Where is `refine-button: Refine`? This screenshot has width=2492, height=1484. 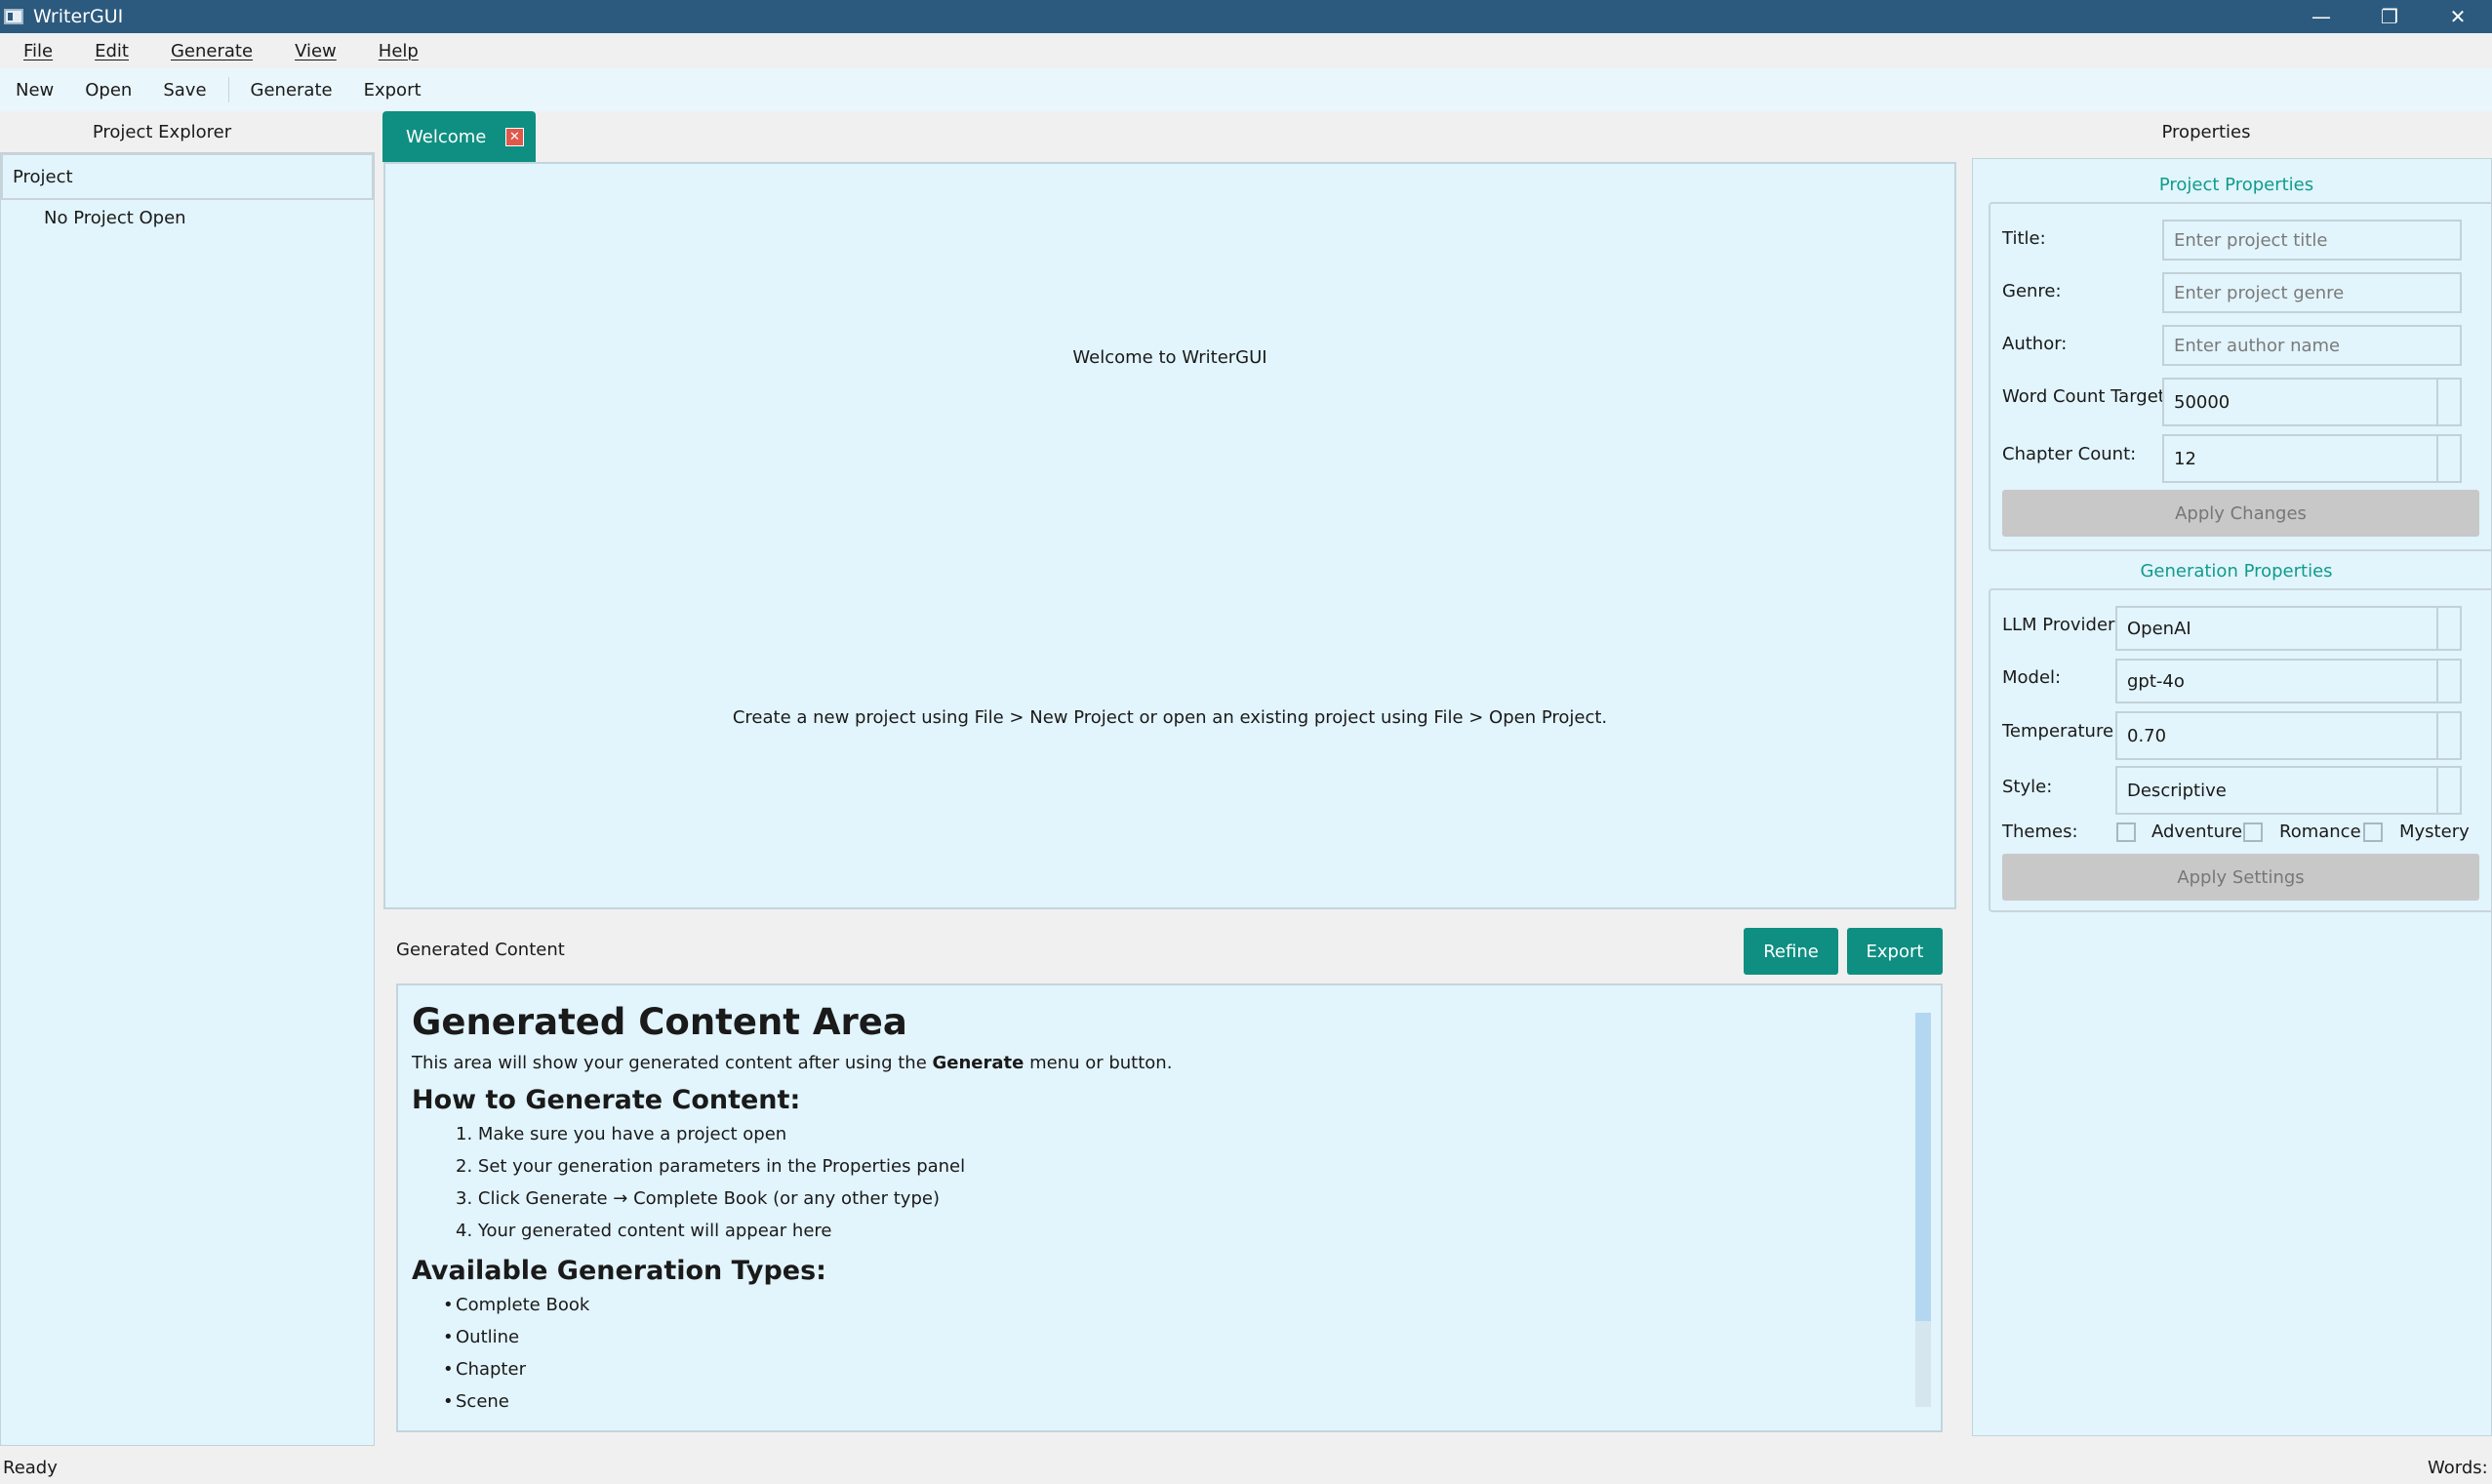
refine-button: Refine is located at coordinates (1791, 951).